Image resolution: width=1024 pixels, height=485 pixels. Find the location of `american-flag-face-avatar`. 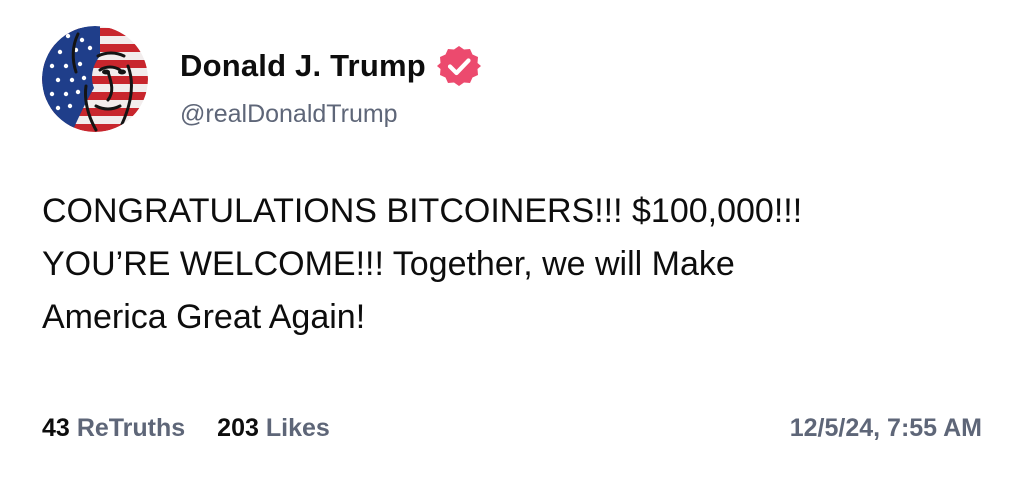

american-flag-face-avatar is located at coordinates (95, 79).